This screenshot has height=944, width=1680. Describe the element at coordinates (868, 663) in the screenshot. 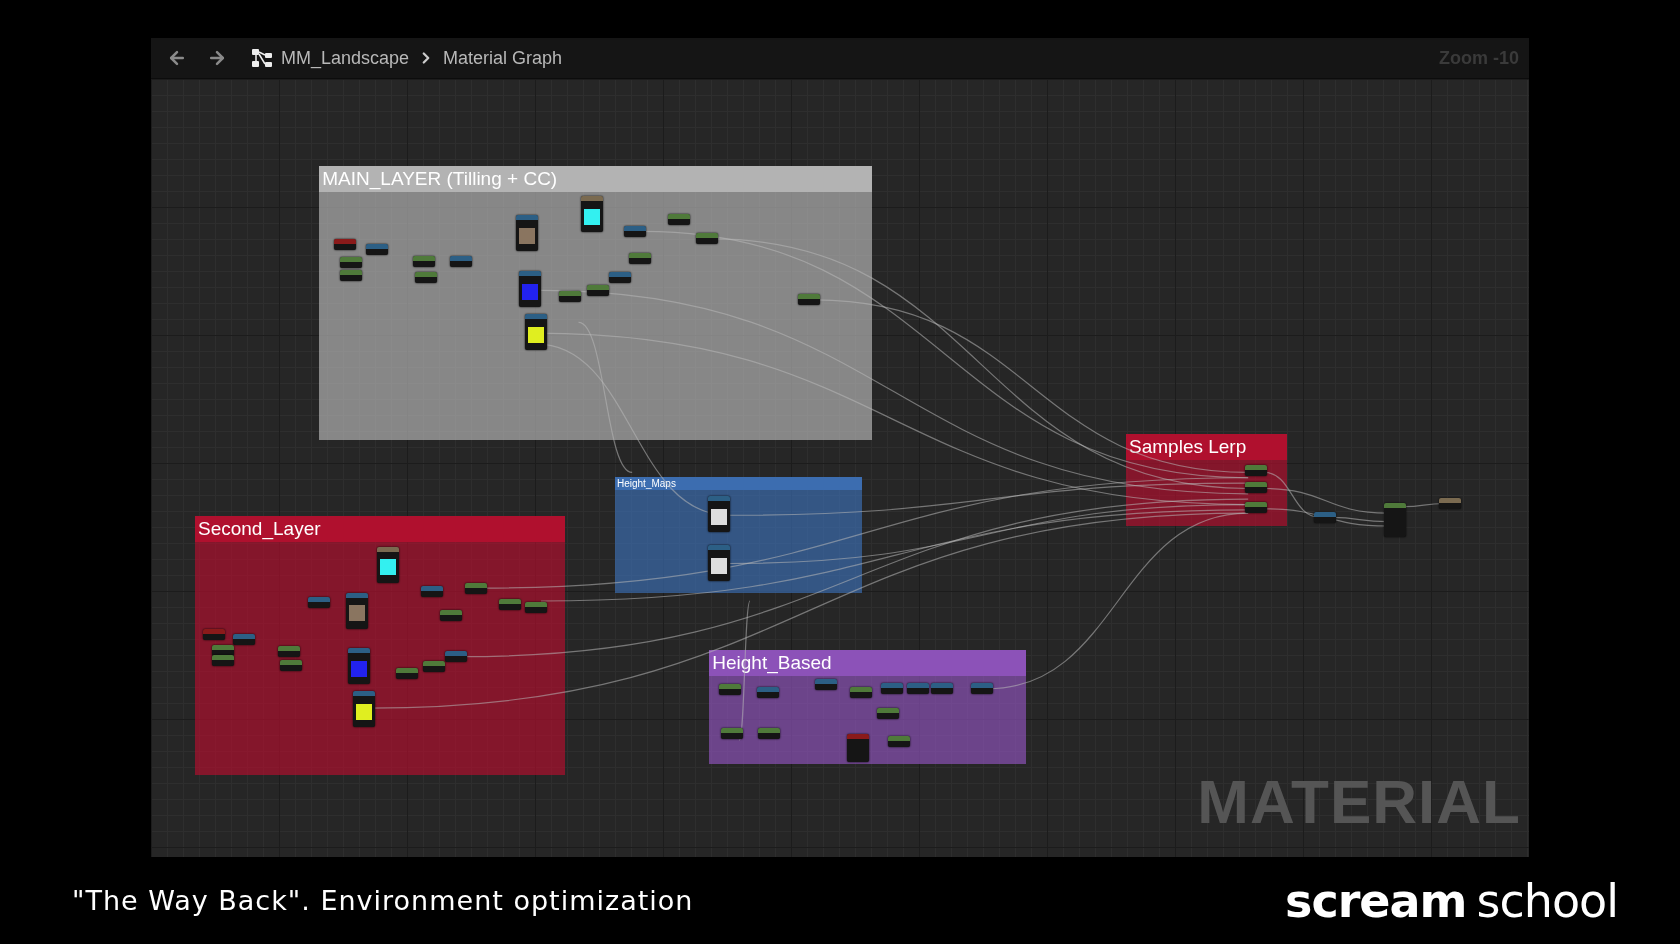

I see `comment-header: Height_Based` at that location.